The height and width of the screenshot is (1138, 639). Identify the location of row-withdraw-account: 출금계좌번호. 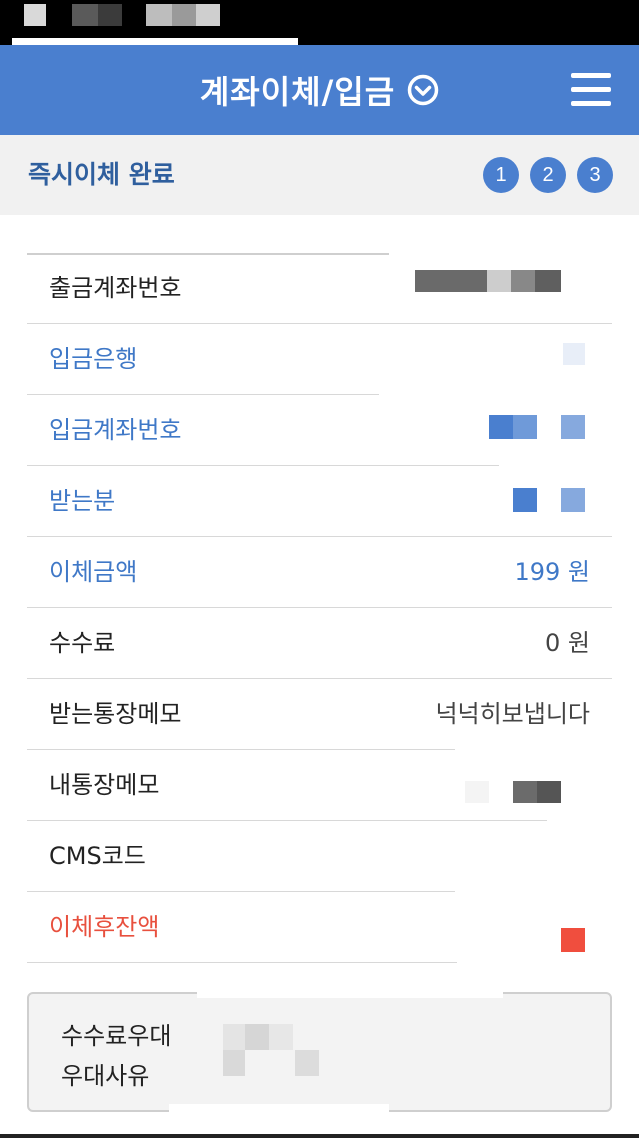
(319, 288).